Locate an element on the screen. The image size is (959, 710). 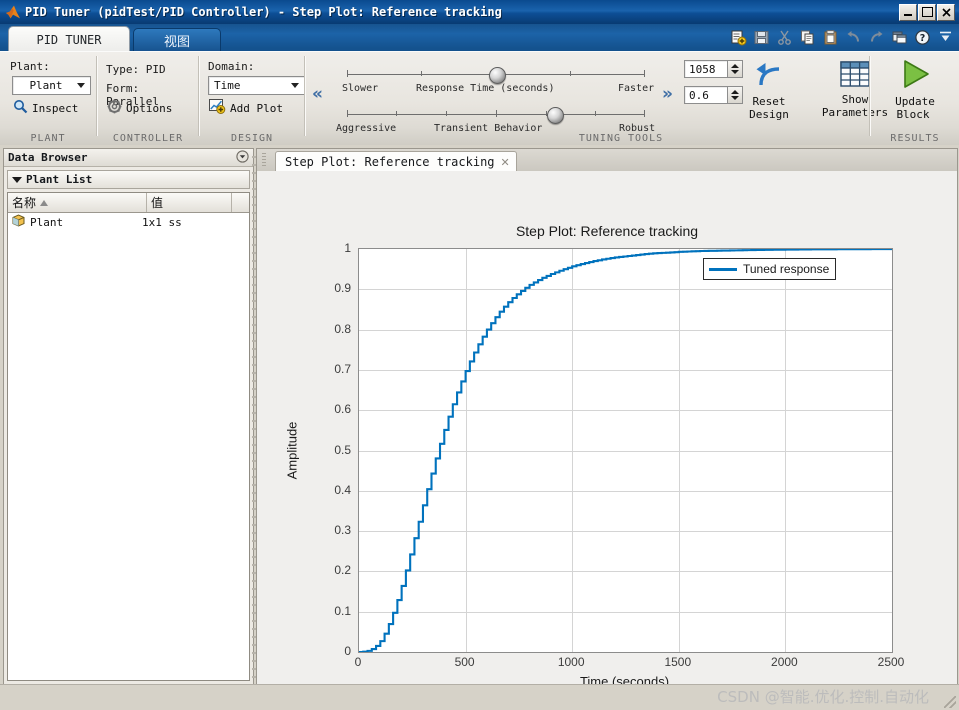
document-tab-step-plot: Step Plot: Reference tracking ✕ is located at coordinates (396, 161).